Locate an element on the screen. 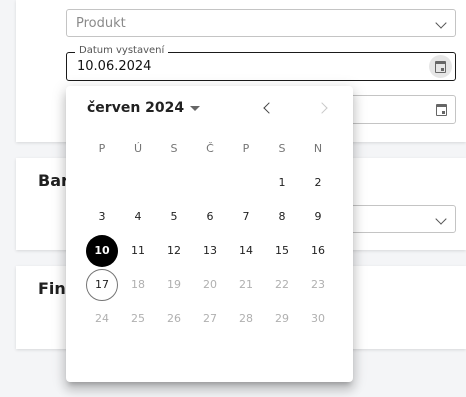 This screenshot has width=466, height=397. calendar-day: 14 is located at coordinates (246, 251).